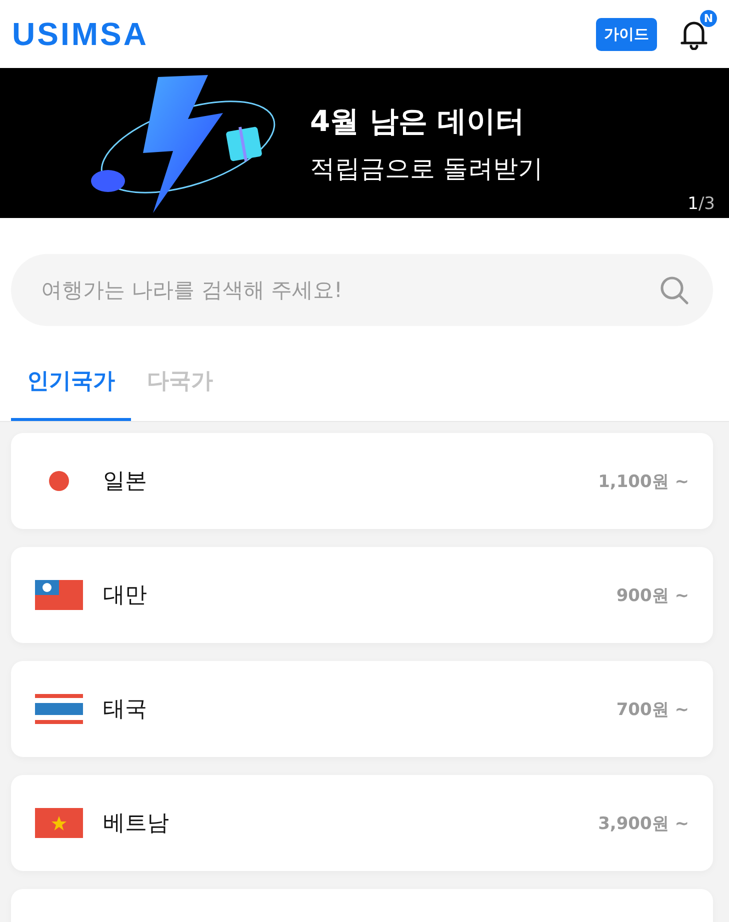 The width and height of the screenshot is (729, 922). Describe the element at coordinates (136, 824) in the screenshot. I see `country-name: 베트남` at that location.